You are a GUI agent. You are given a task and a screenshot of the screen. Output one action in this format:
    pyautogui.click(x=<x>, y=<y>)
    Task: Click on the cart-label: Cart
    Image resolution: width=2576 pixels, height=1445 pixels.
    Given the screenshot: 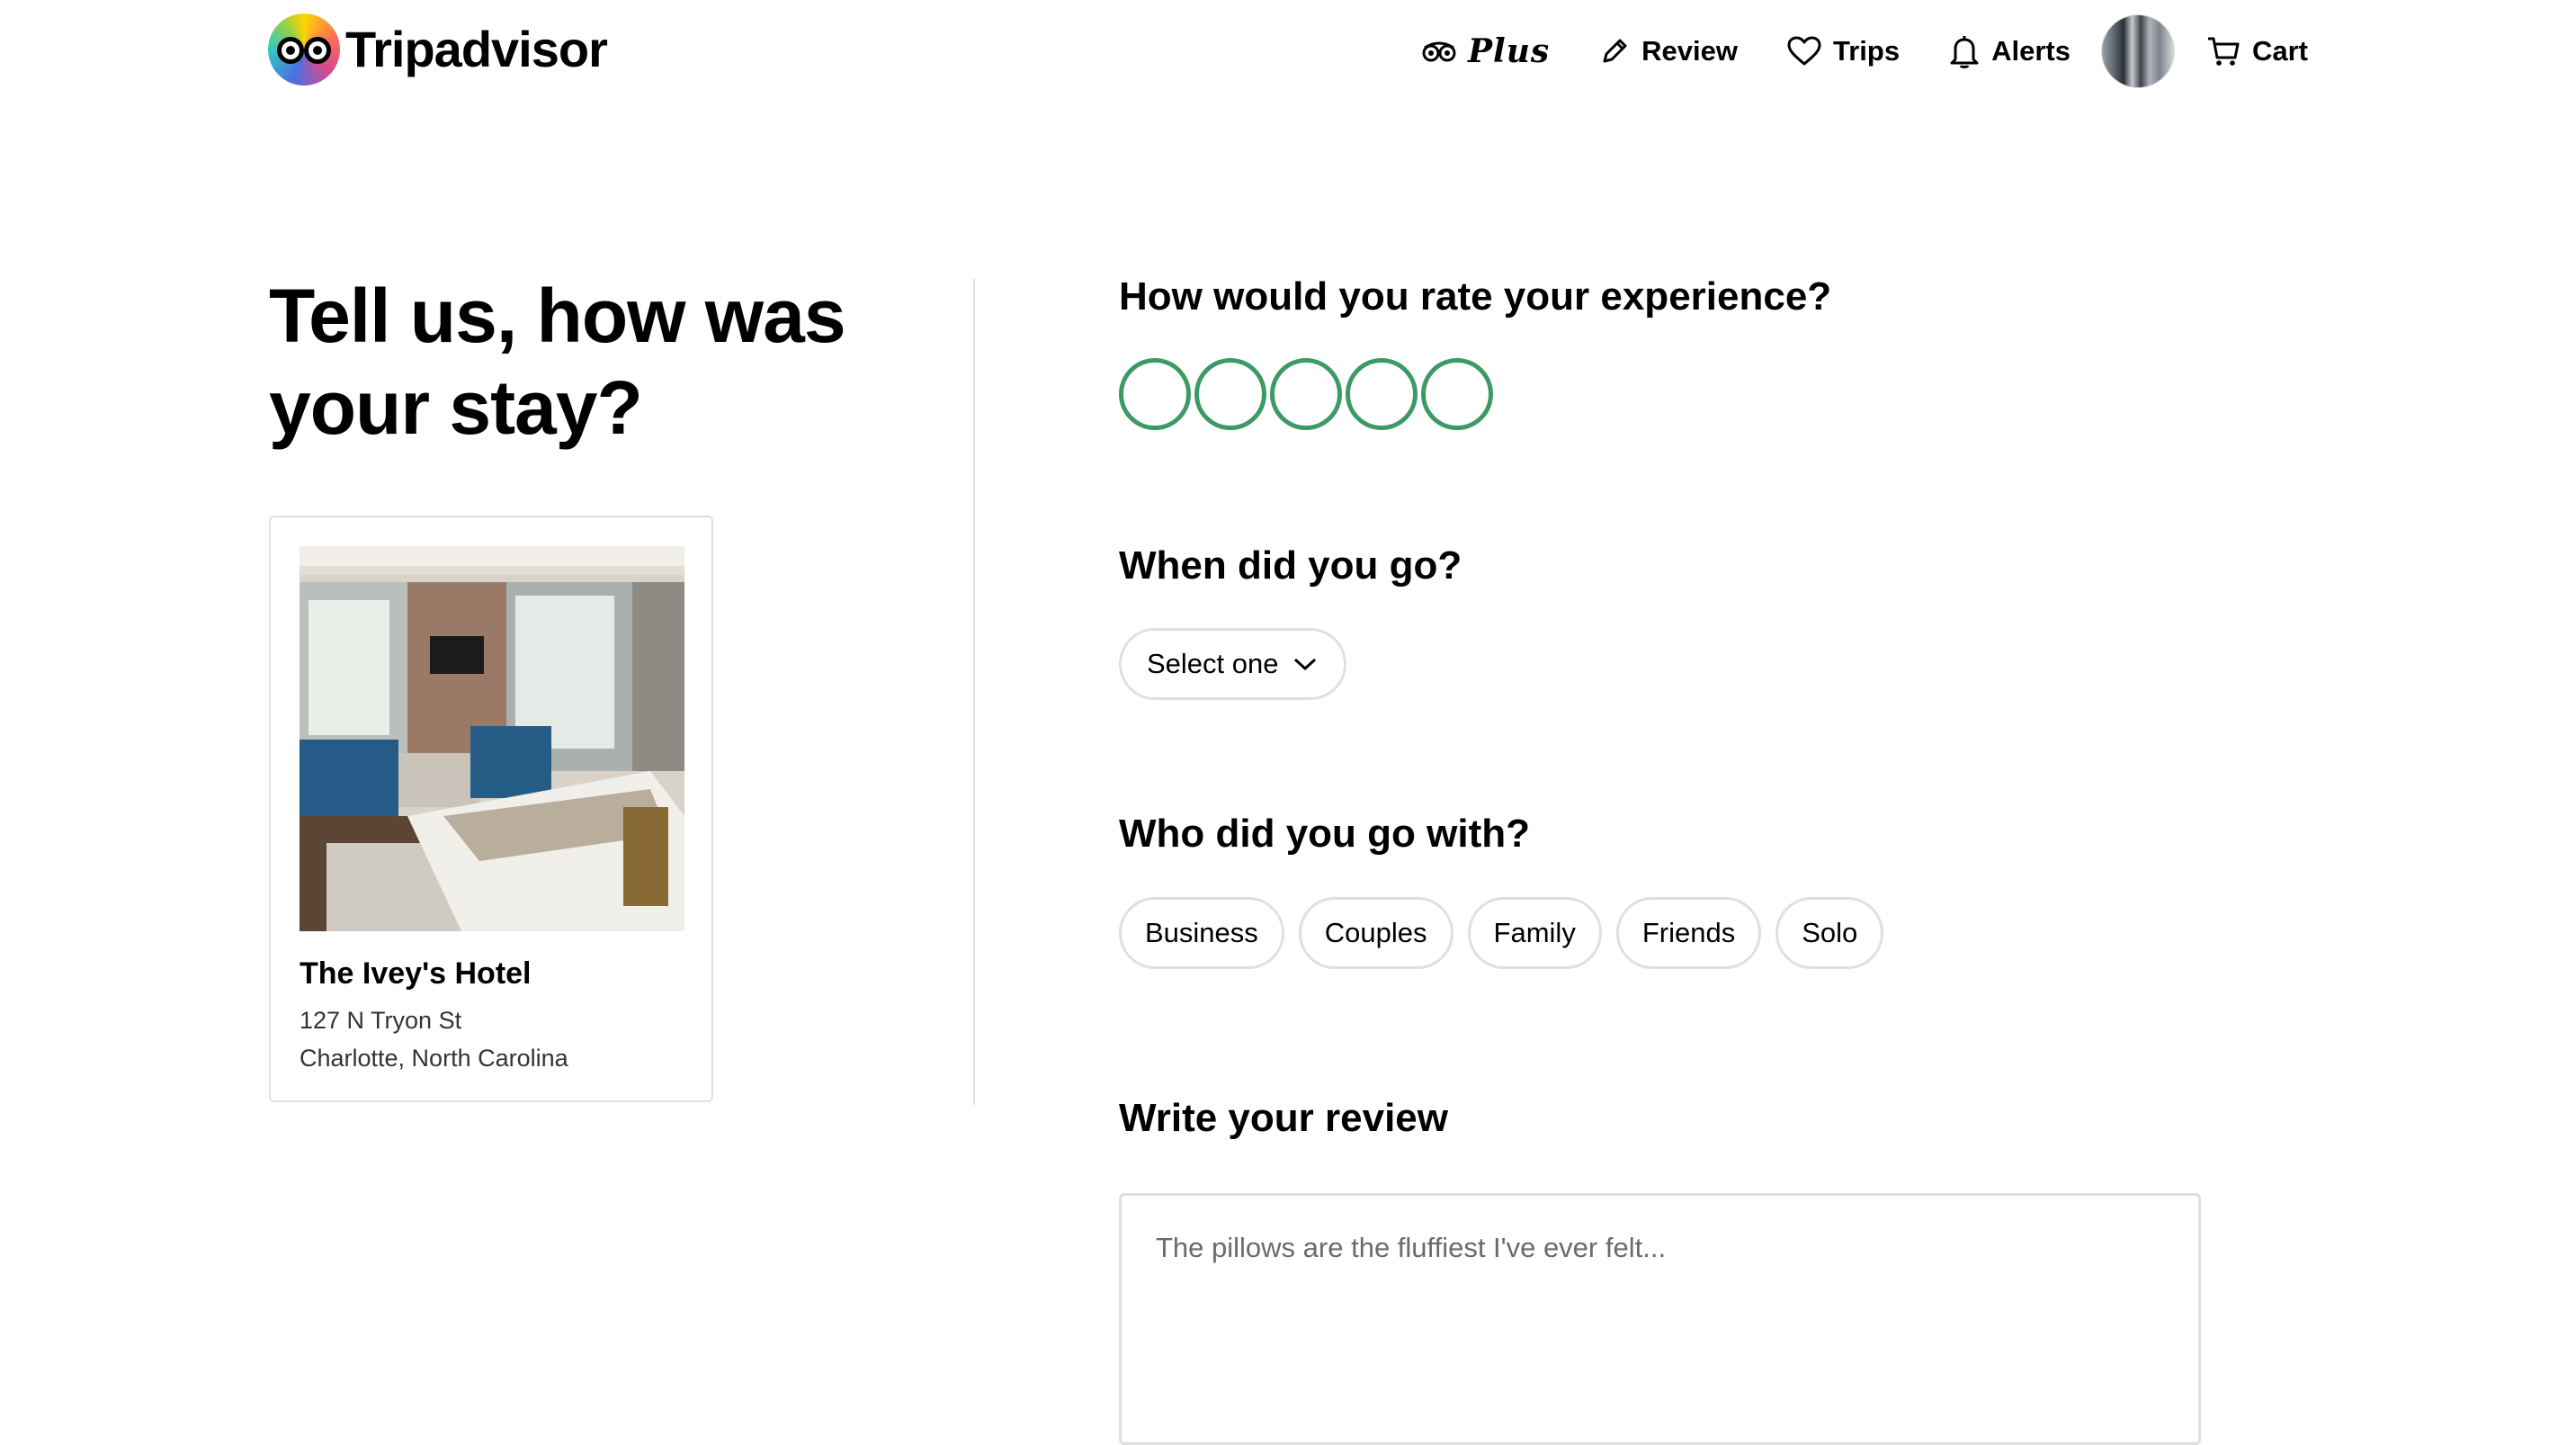 What is the action you would take?
    pyautogui.click(x=2279, y=51)
    